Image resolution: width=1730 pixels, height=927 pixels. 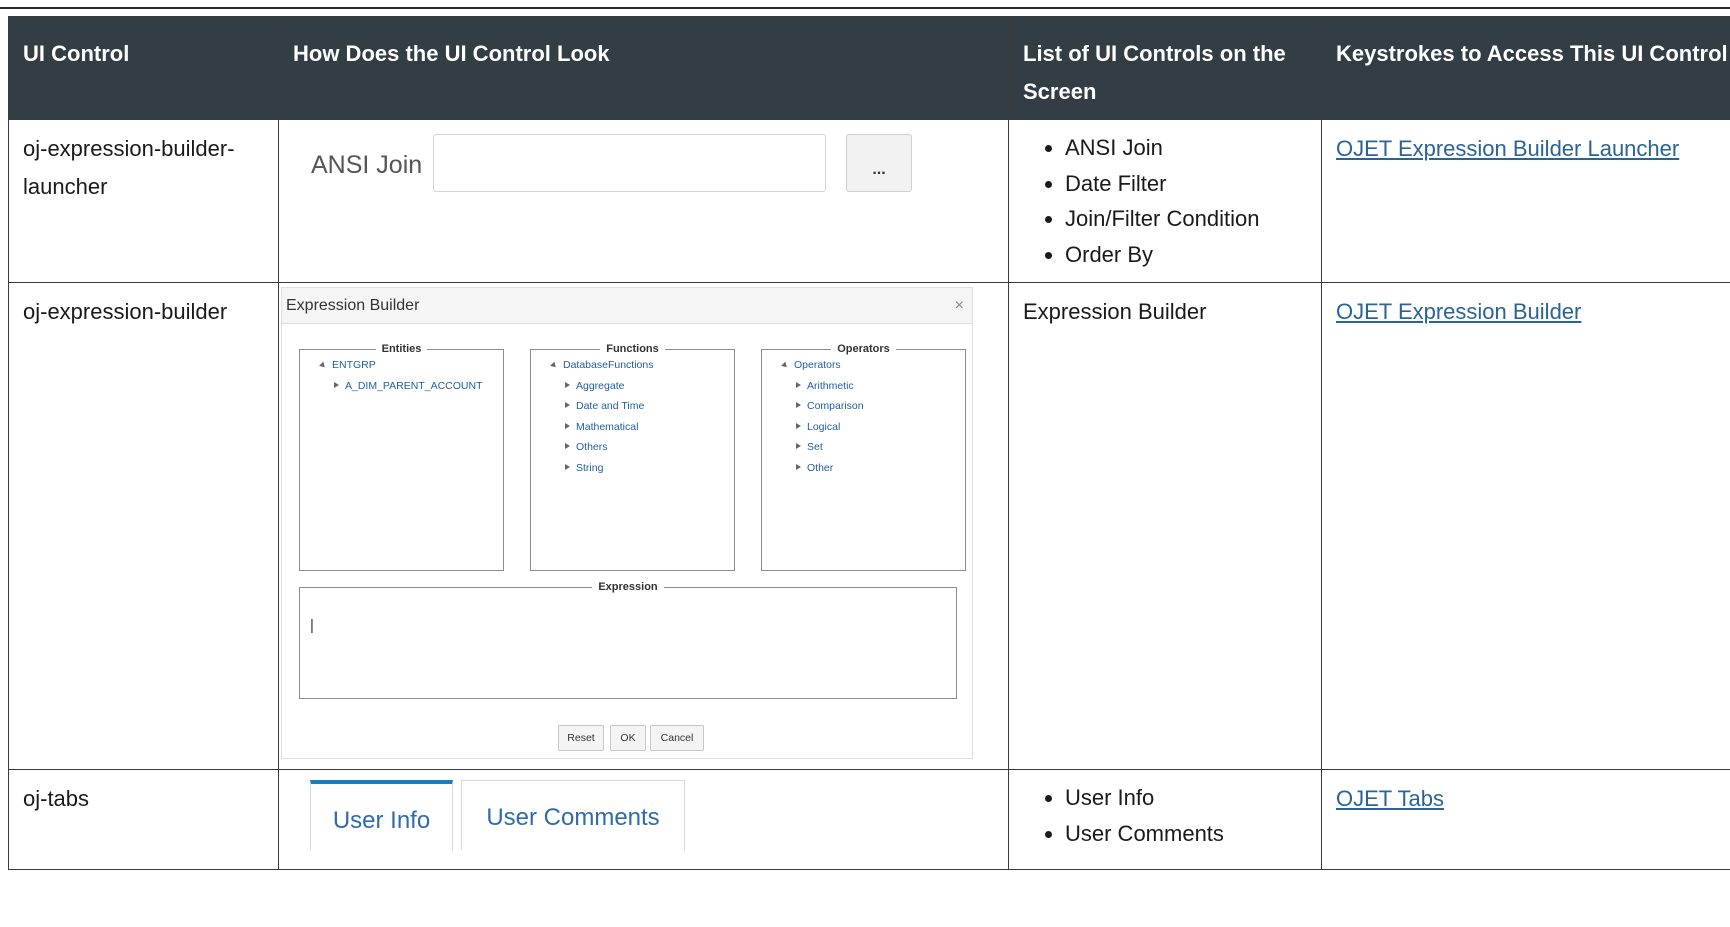 What do you see at coordinates (1507, 148) in the screenshot?
I see `keystroke-link: OJET Expression Builder Launcher` at bounding box center [1507, 148].